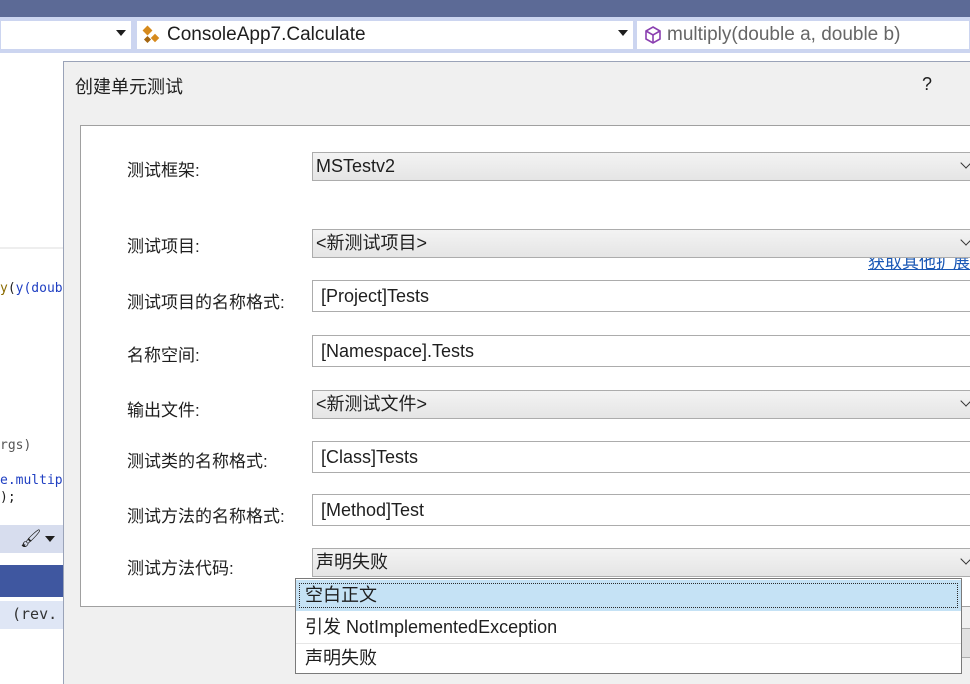  What do you see at coordinates (653, 35) in the screenshot?
I see `method-cube-icon` at bounding box center [653, 35].